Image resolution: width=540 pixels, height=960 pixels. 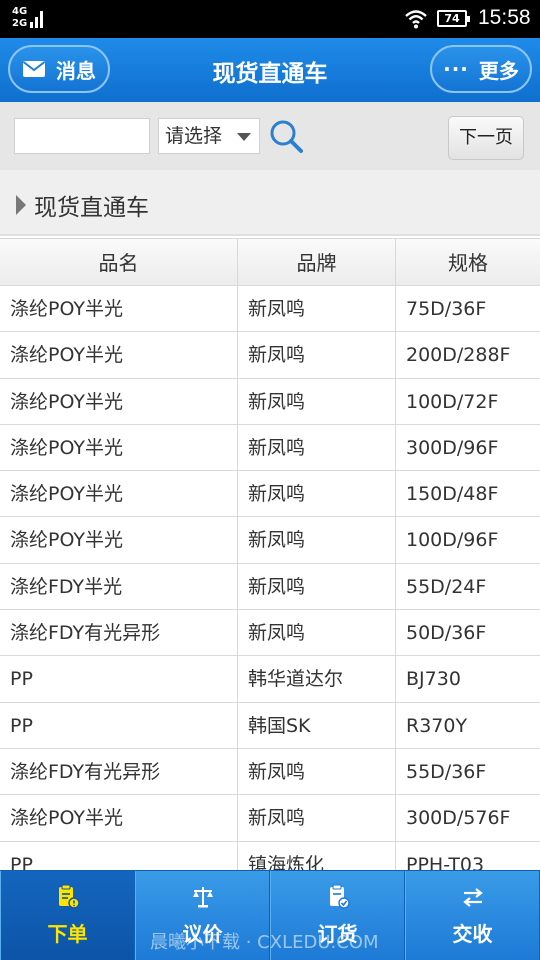 I want to click on signal-icon, so click(x=36, y=19).